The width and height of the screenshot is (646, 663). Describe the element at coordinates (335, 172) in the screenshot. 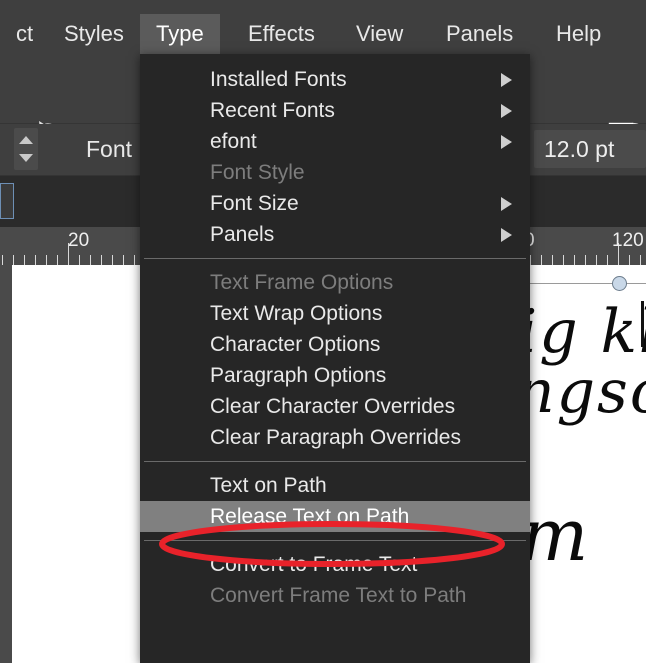

I see `menu-item-font-style: Font Style` at that location.